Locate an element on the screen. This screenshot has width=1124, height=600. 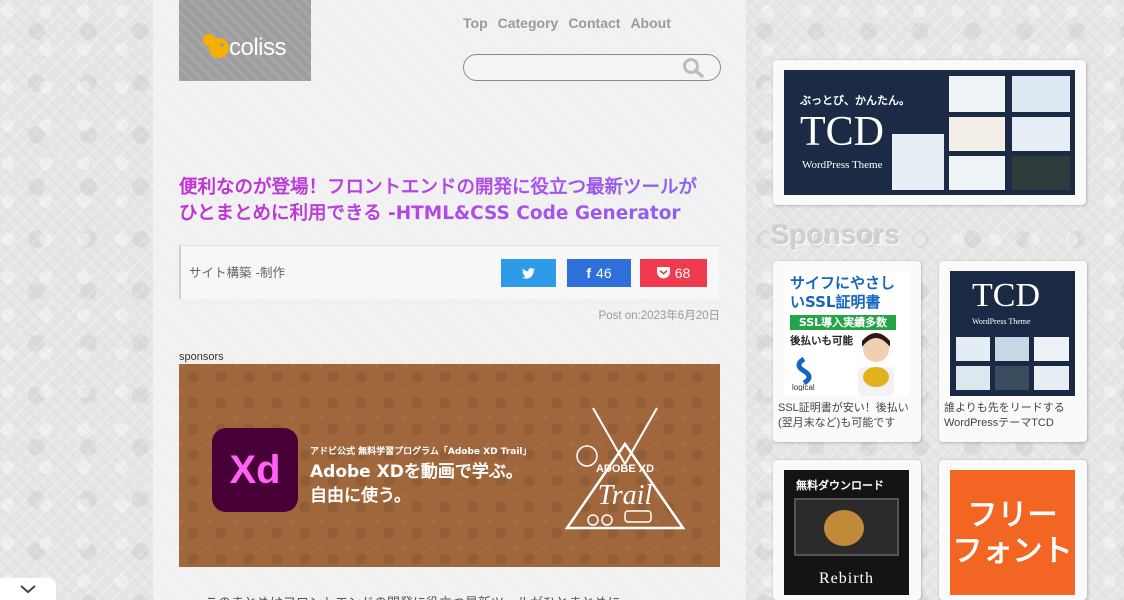
squirrel-logo-icon is located at coordinates (216, 46).